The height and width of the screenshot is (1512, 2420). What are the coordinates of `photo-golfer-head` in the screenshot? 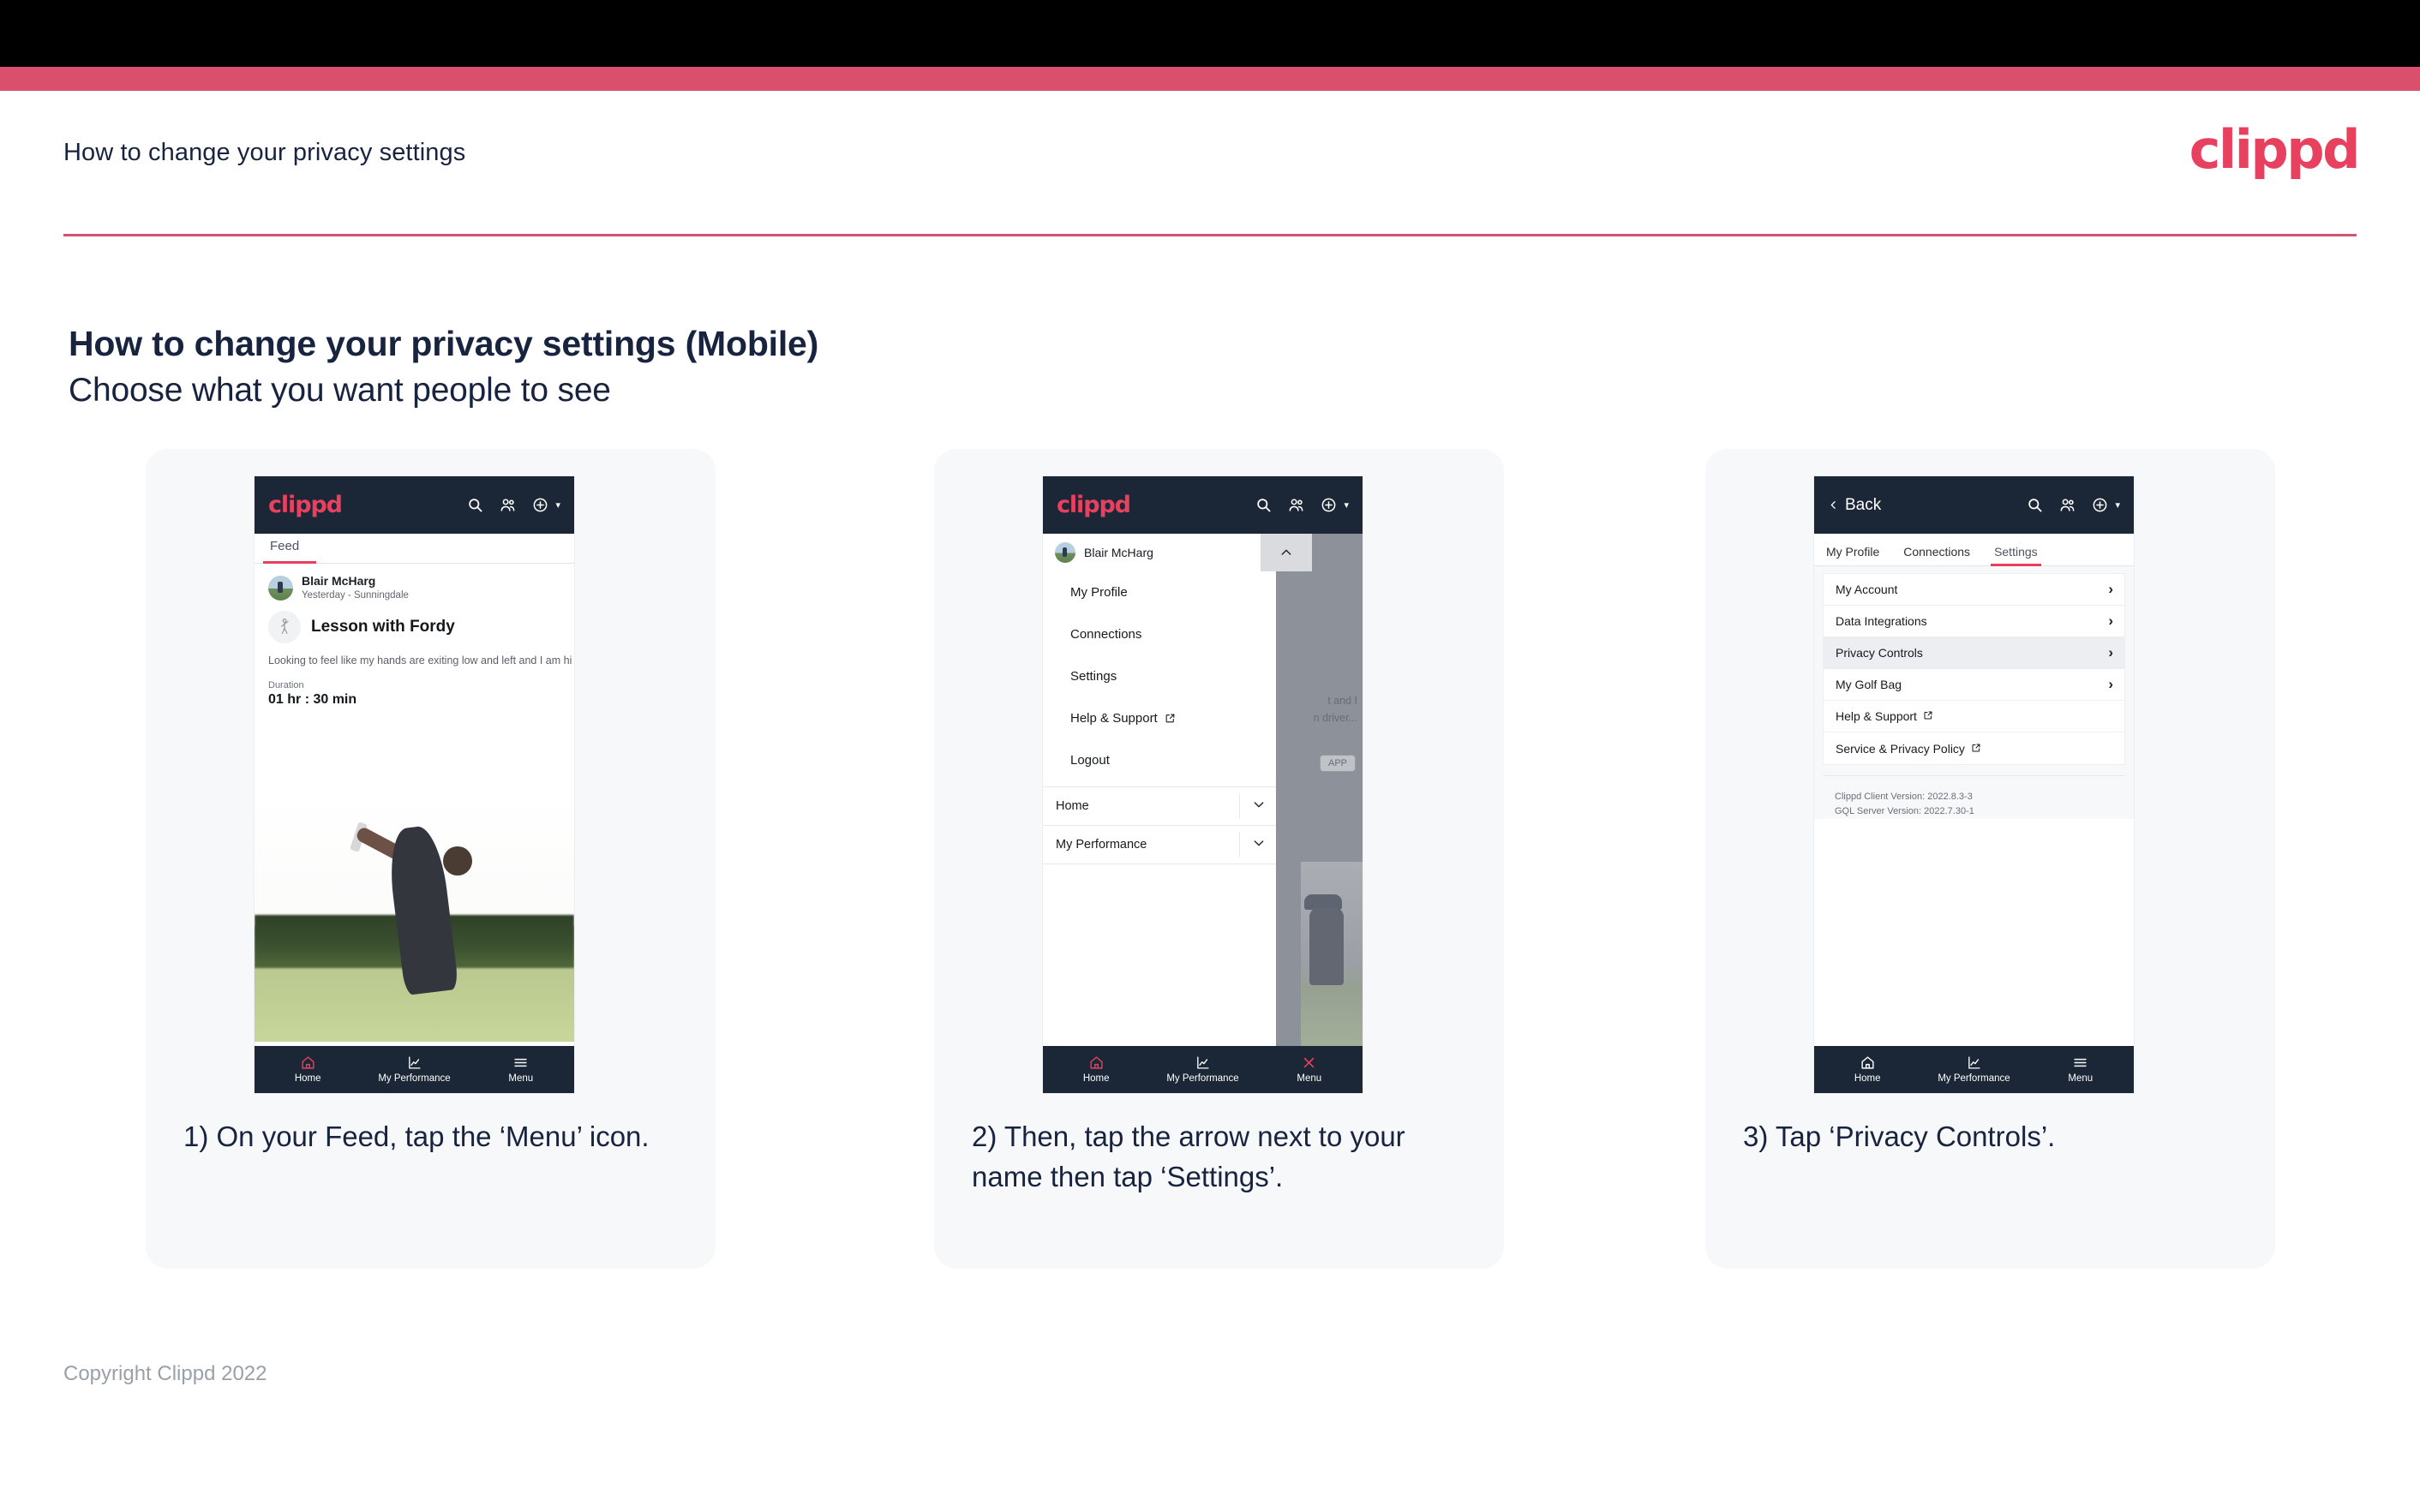 It's located at (457, 861).